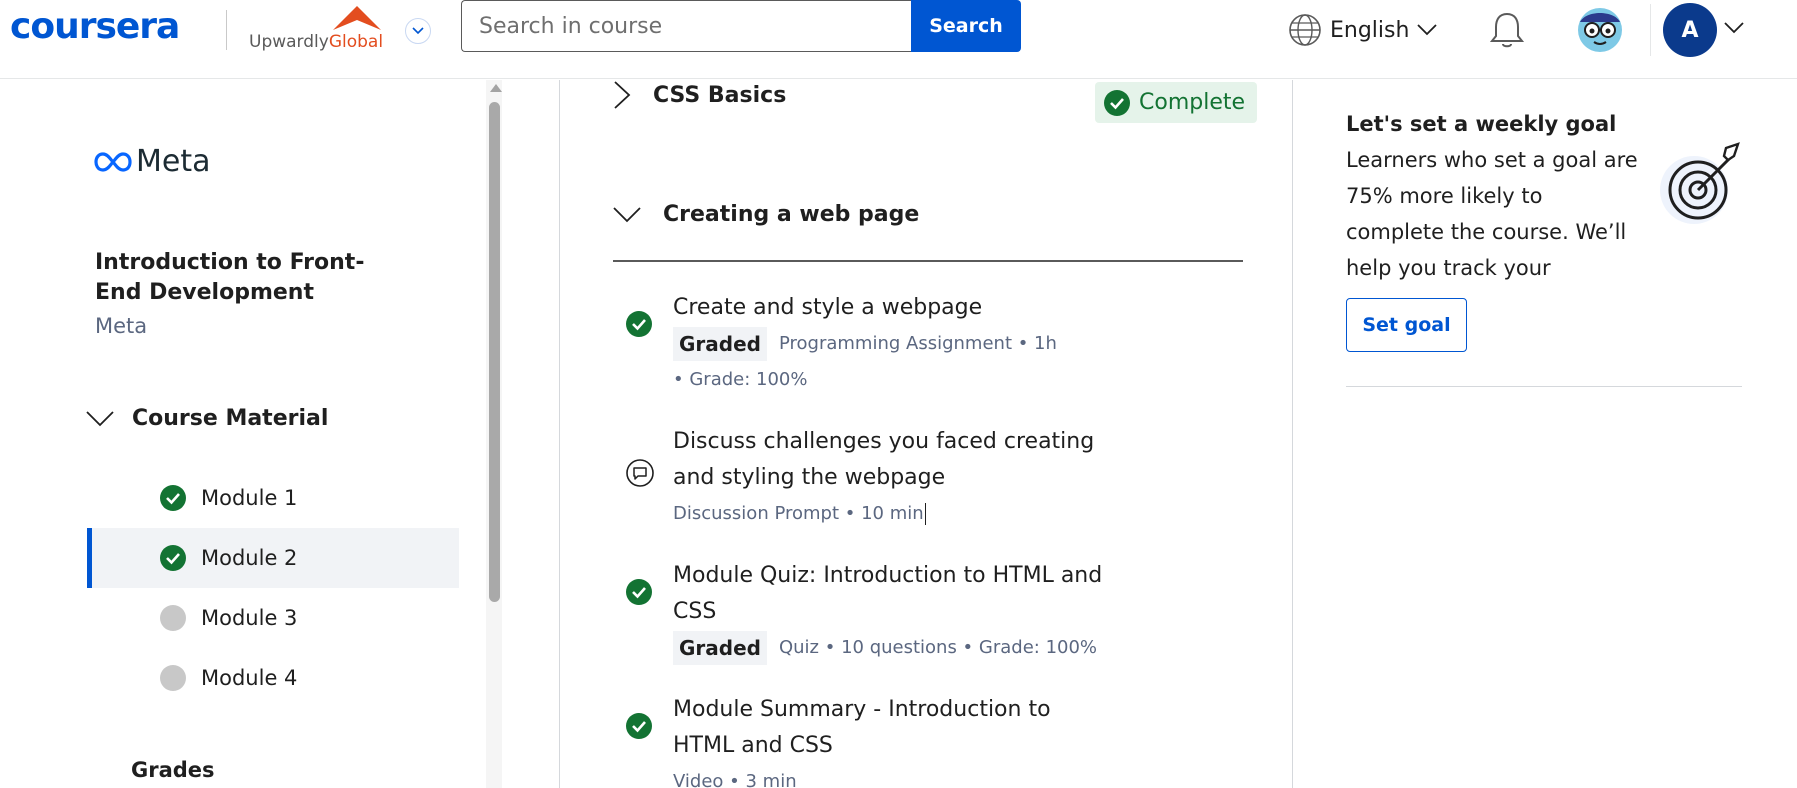 The image size is (1797, 788). I want to click on course-material-toggle: Course Material, so click(207, 418).